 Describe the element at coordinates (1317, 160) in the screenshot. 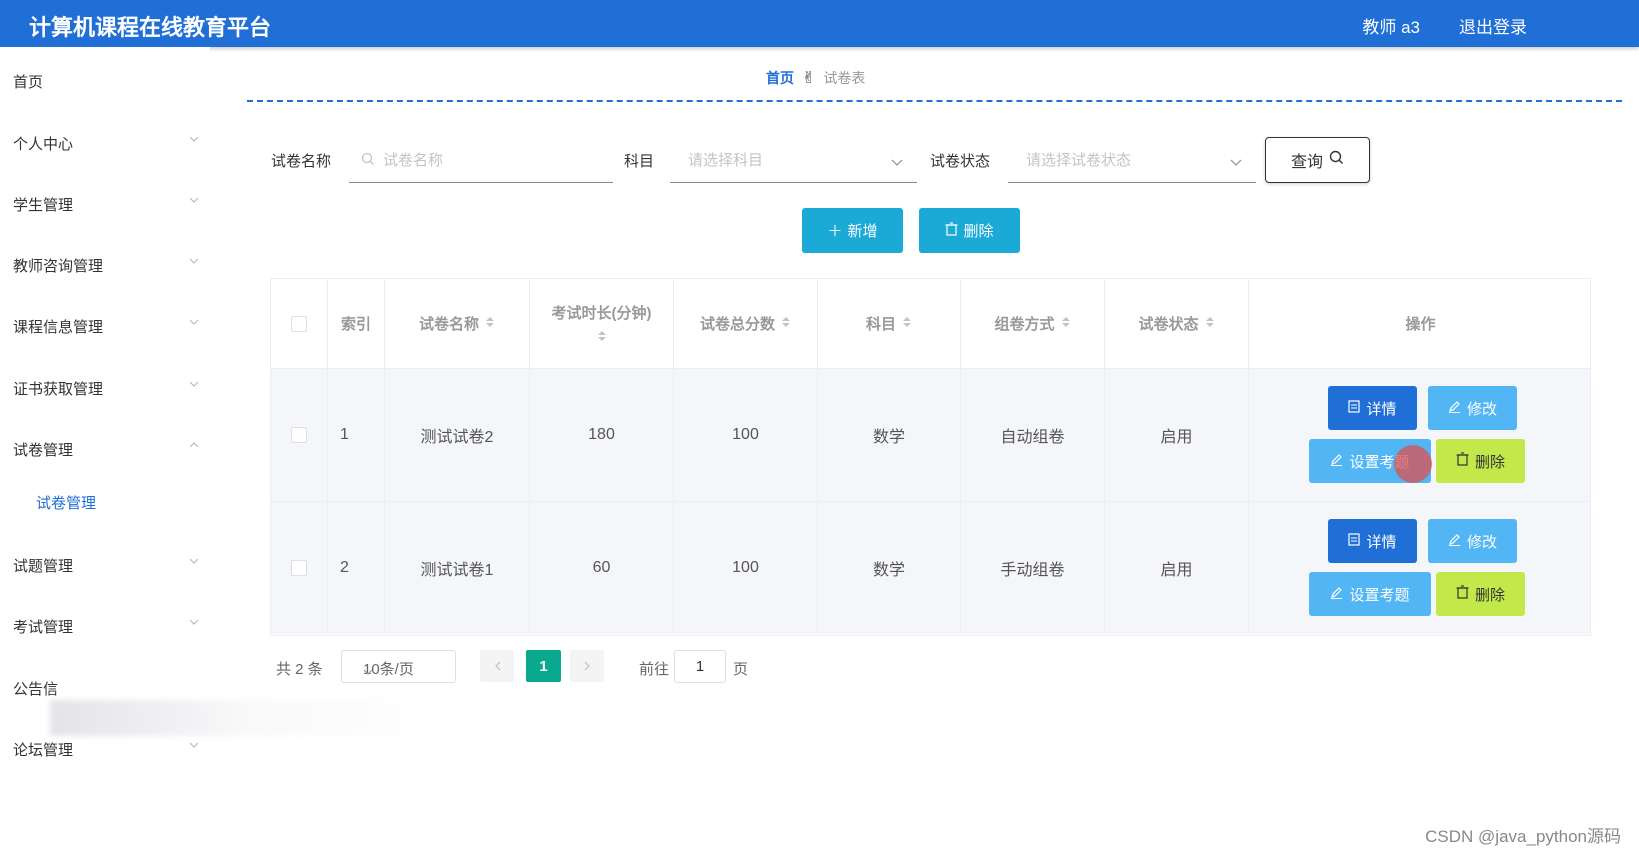

I see `query-button: 查询` at that location.